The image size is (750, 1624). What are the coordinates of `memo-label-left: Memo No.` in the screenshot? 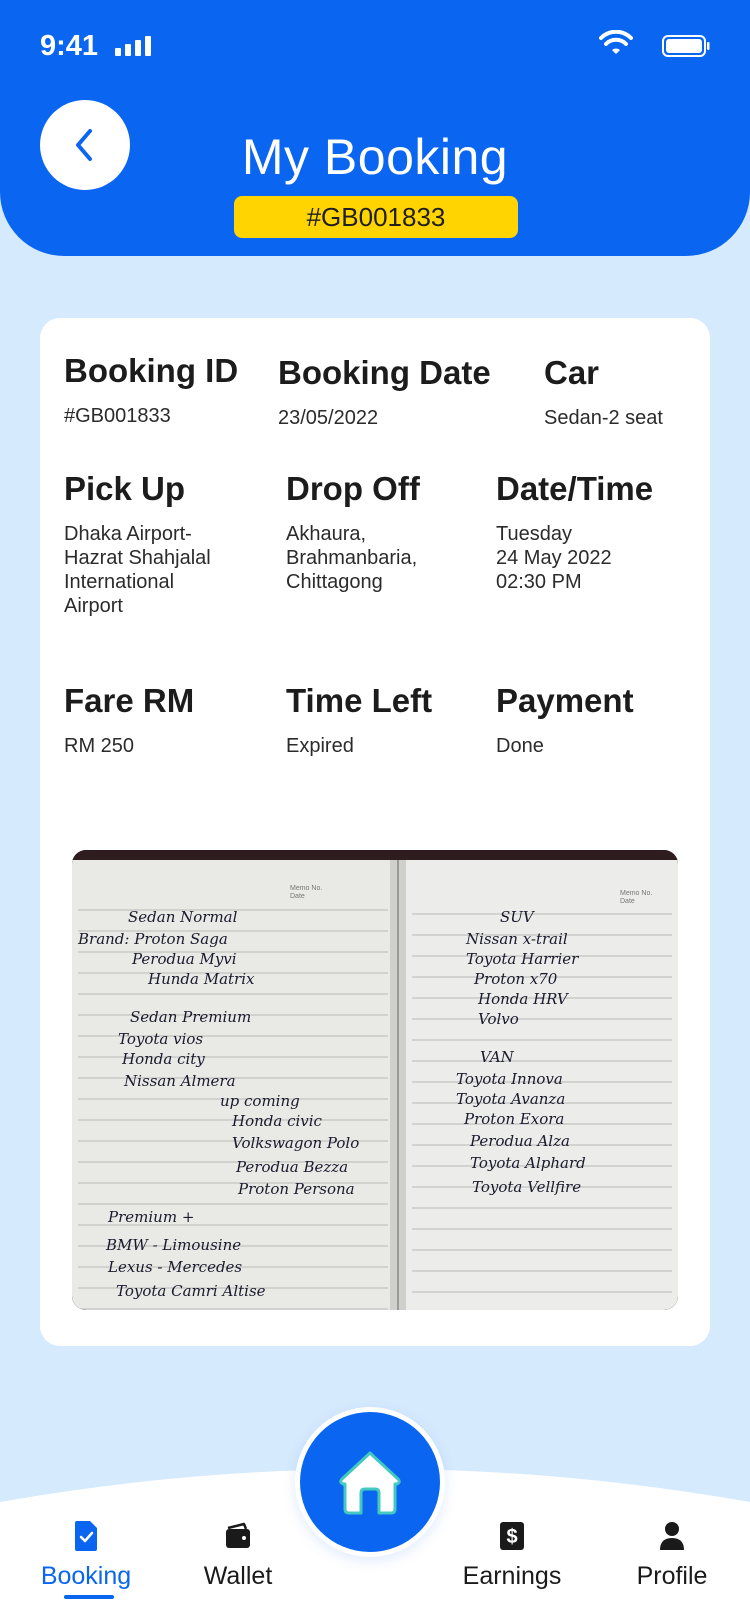 It's located at (306, 888).